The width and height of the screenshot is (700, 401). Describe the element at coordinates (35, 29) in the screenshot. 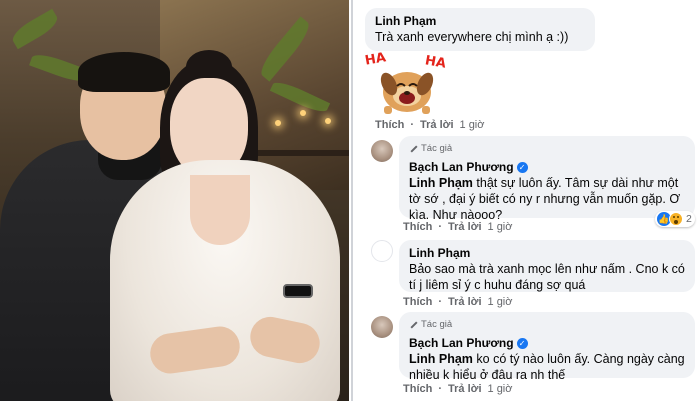

I see `palm-leaf` at that location.